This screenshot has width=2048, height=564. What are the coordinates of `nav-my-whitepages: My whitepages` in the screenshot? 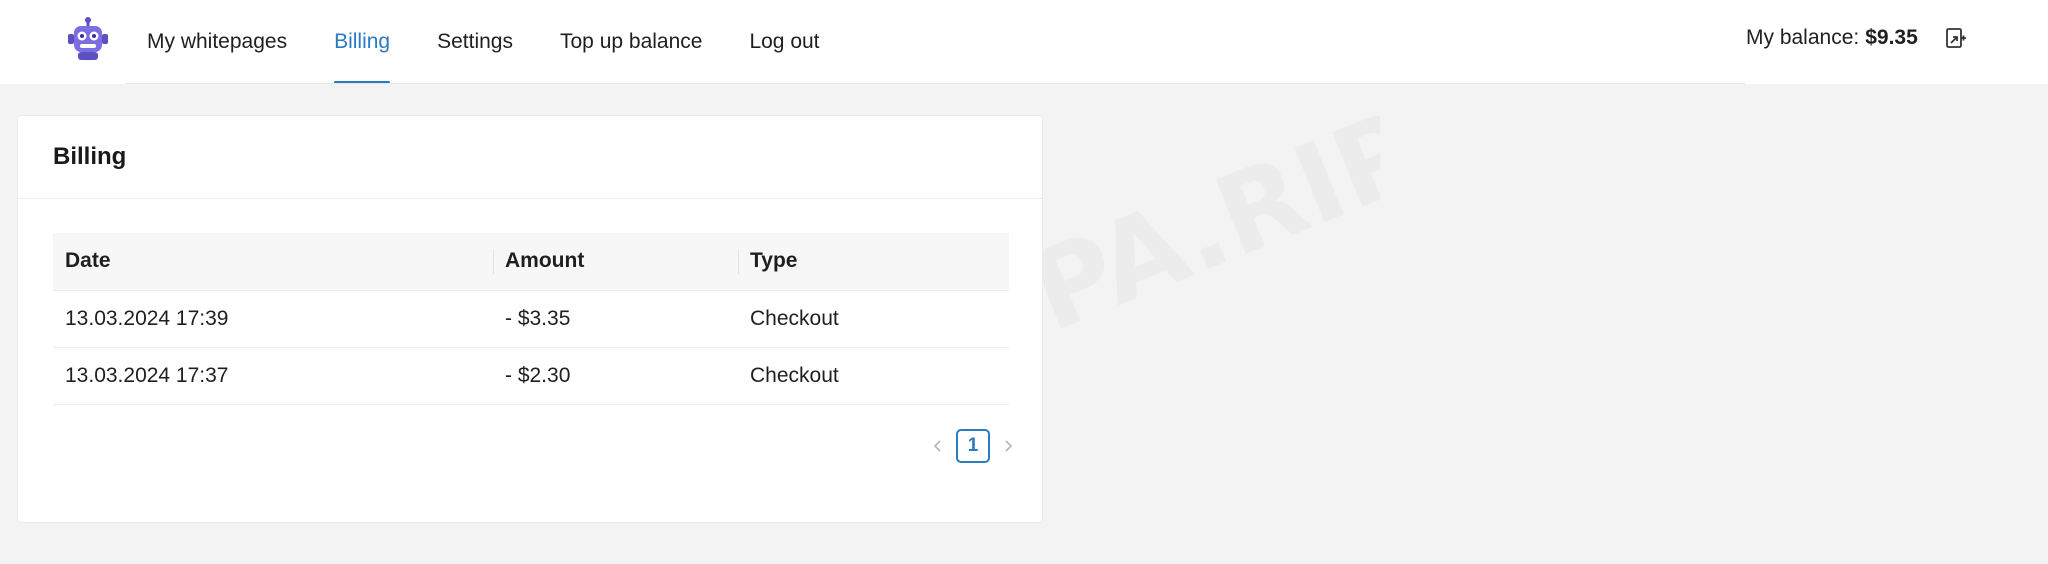 It's located at (217, 42).